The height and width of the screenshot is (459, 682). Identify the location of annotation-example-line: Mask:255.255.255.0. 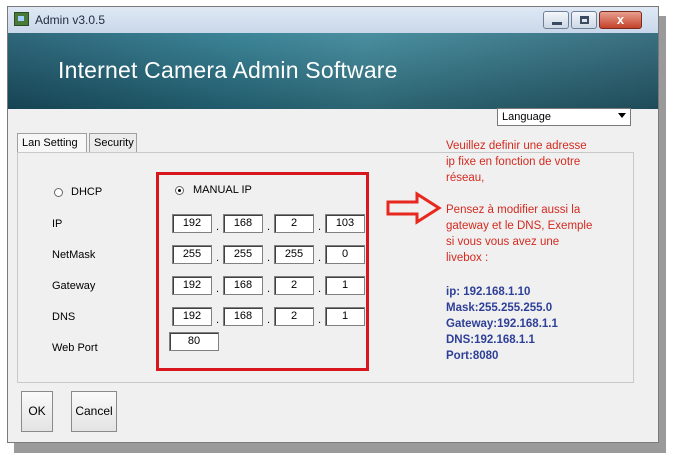
(499, 308).